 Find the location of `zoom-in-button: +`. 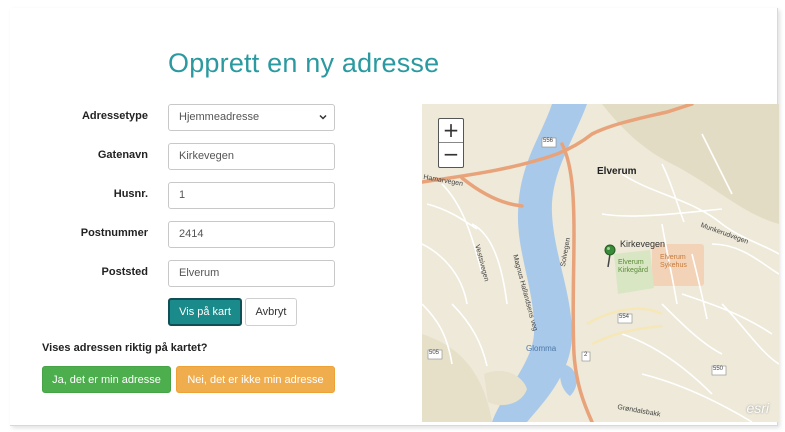

zoom-in-button: + is located at coordinates (451, 131).